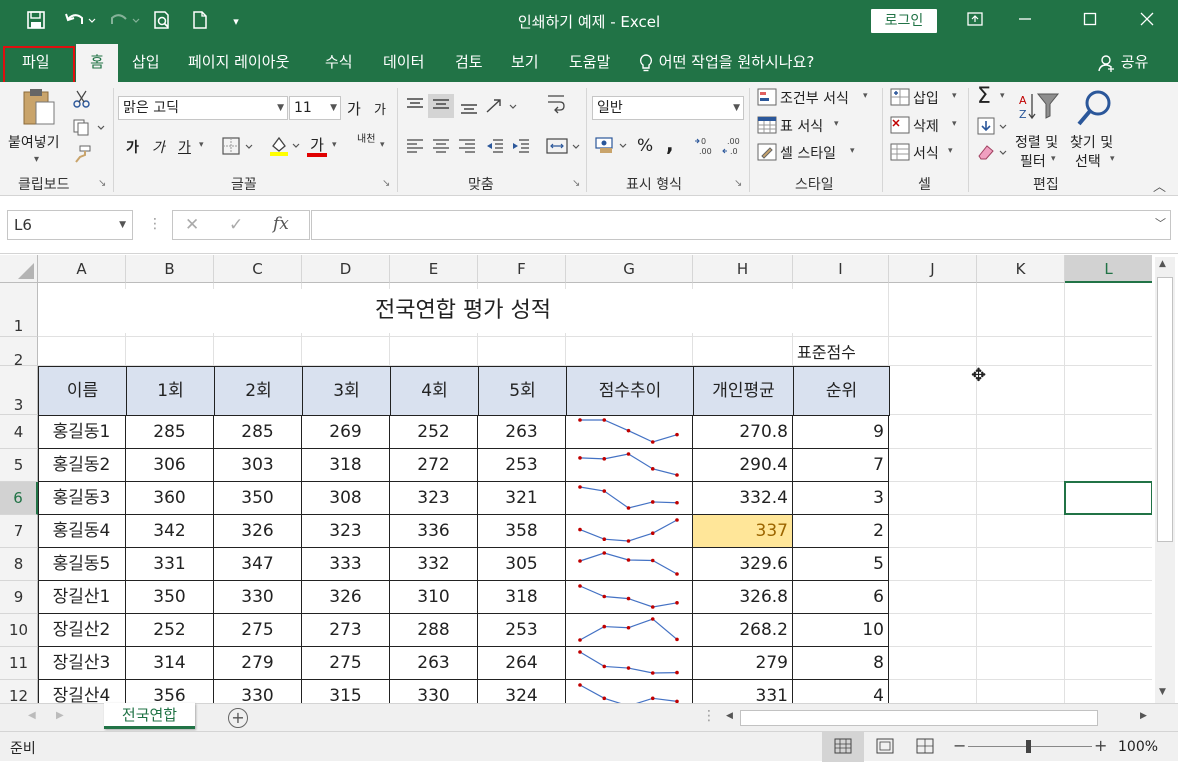 Image resolution: width=1178 pixels, height=766 pixels. What do you see at coordinates (814, 98) in the screenshot?
I see `conditional-formatting-button: 조건부 서식` at bounding box center [814, 98].